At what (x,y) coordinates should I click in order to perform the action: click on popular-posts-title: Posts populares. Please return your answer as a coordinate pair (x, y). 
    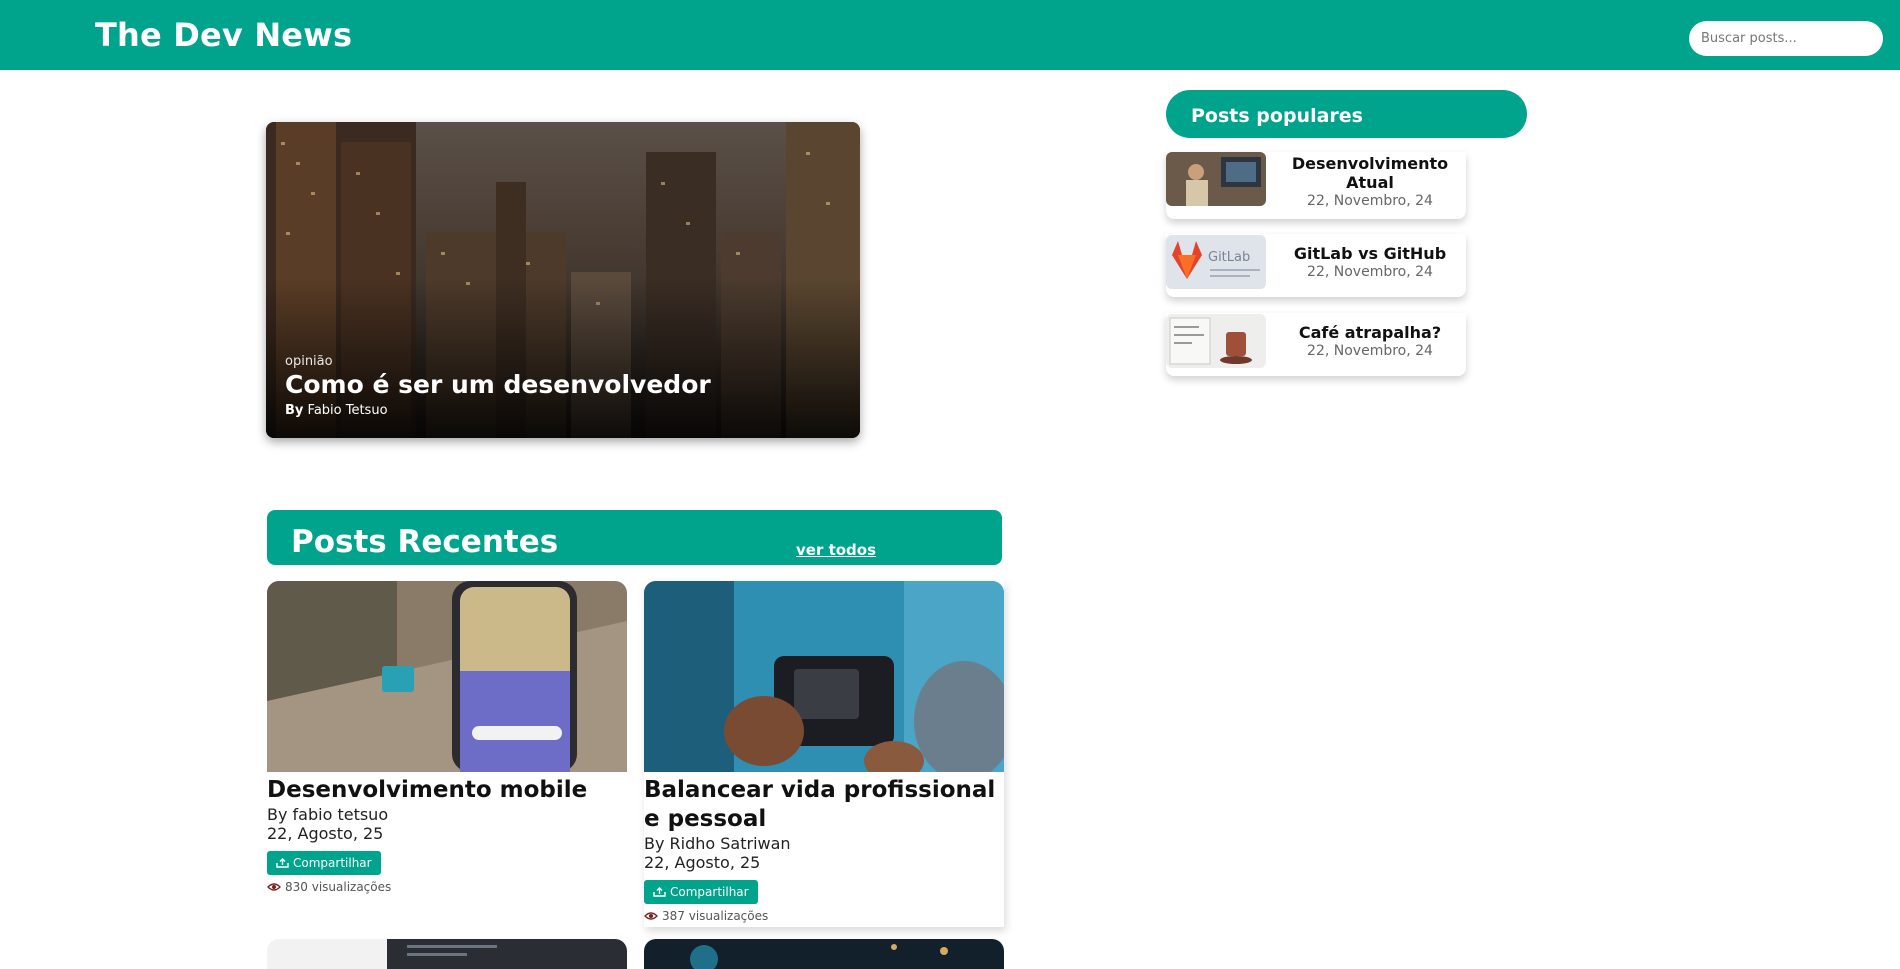
    Looking at the image, I should click on (1277, 116).